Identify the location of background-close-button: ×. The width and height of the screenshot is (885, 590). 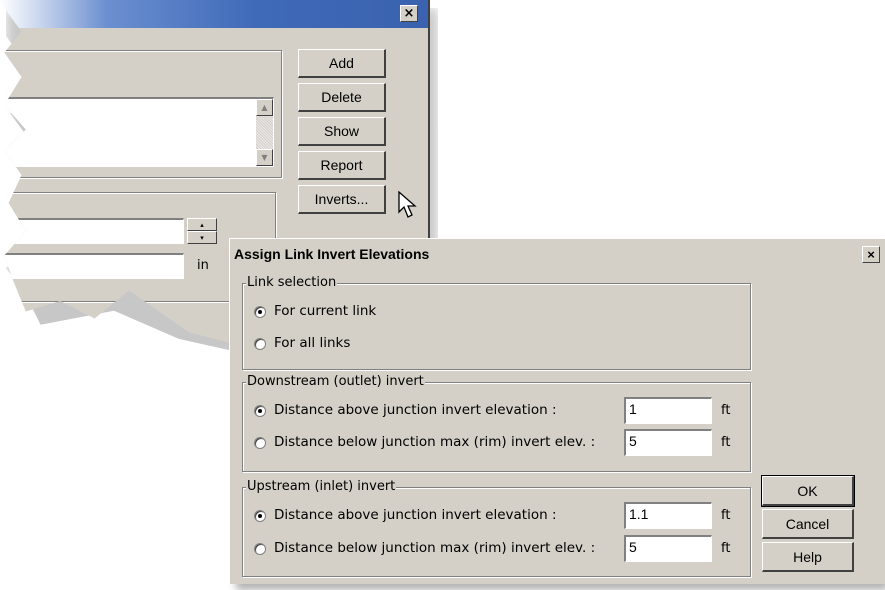
(409, 13).